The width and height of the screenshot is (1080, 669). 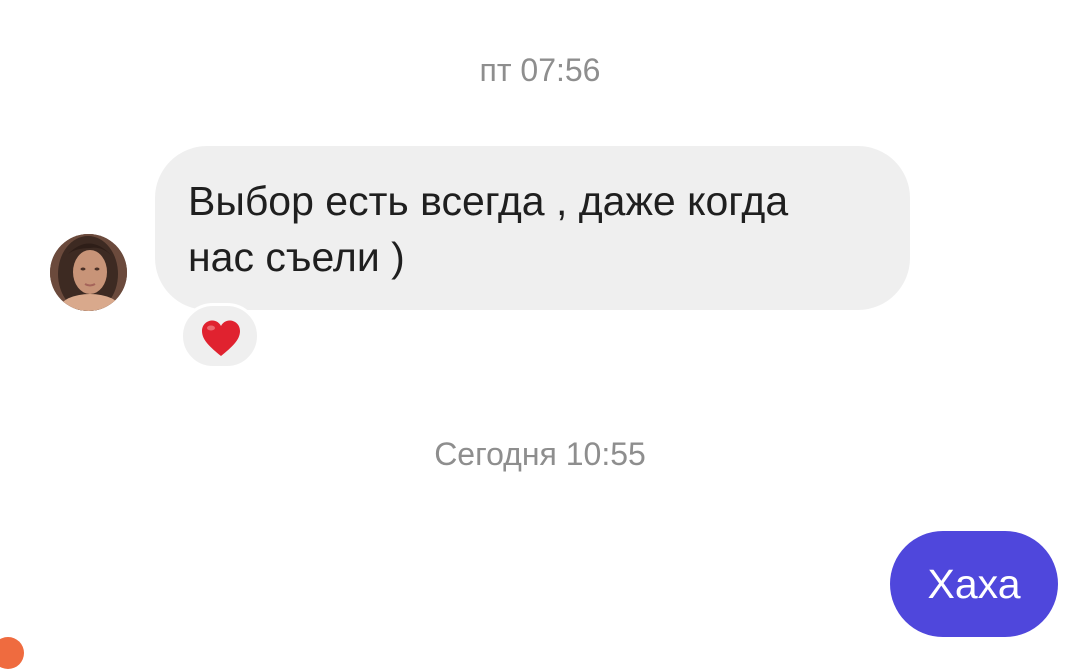 What do you see at coordinates (540, 454) in the screenshot?
I see `timestamp-today: Сегодня 10:55` at bounding box center [540, 454].